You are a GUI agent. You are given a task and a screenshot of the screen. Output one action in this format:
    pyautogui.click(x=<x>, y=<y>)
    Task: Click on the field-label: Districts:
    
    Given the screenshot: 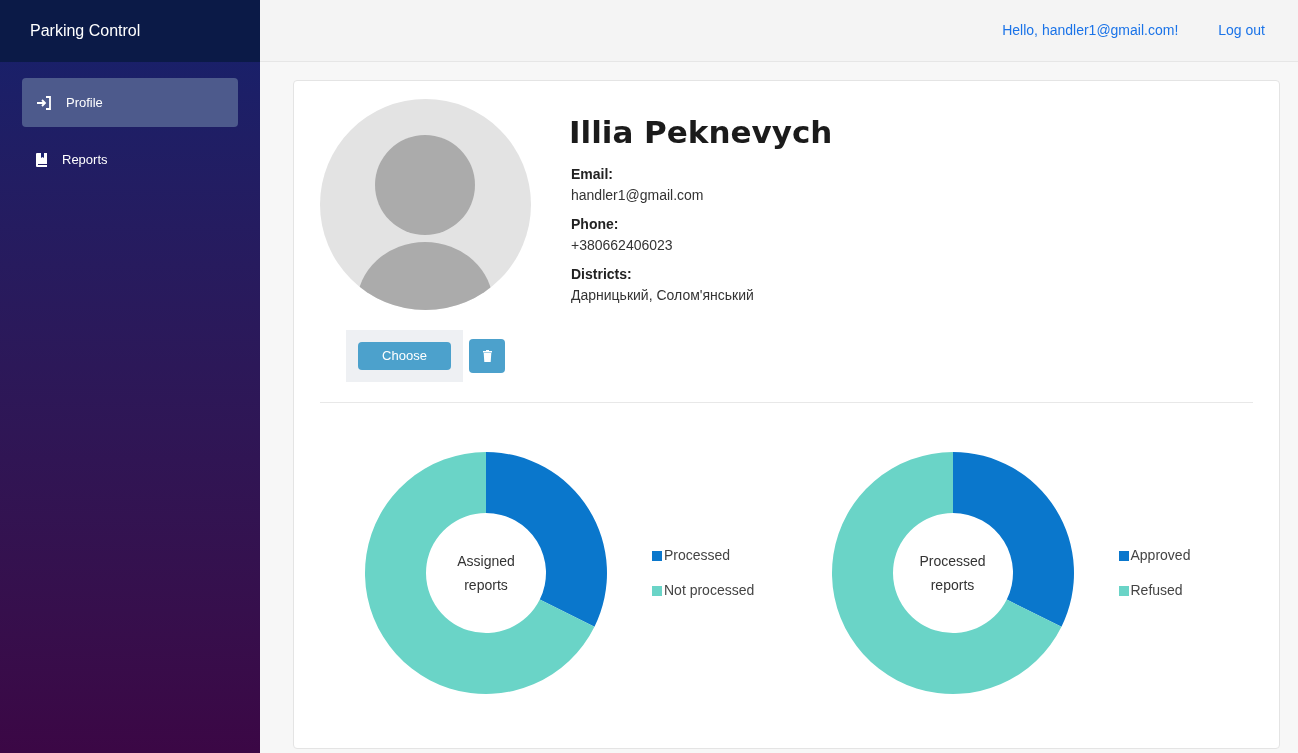 What is the action you would take?
    pyautogui.click(x=602, y=274)
    